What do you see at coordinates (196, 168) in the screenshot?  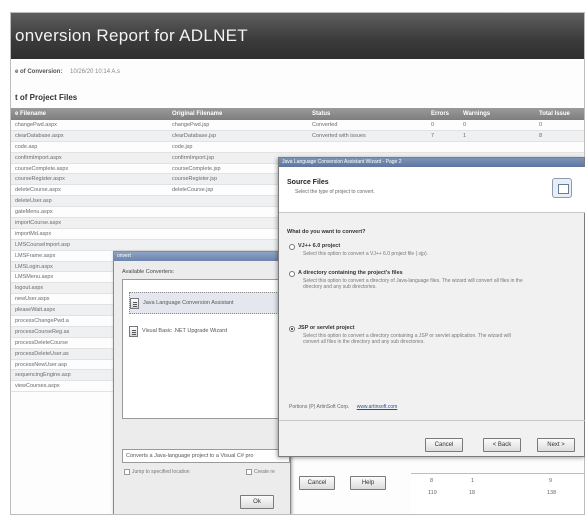 I see `table-cell: courseComplete.jsp` at bounding box center [196, 168].